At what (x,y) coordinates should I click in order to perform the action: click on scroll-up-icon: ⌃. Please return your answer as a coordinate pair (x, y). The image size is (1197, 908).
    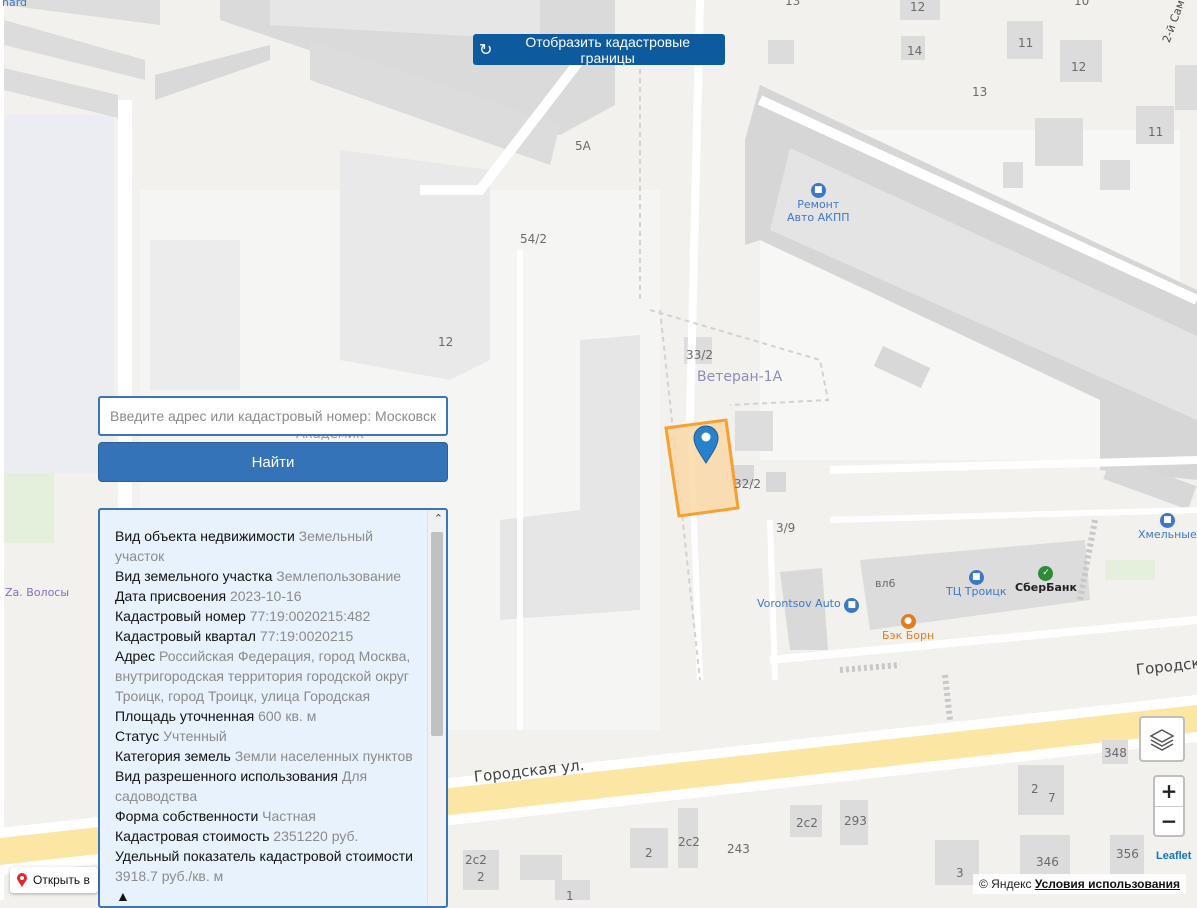
    Looking at the image, I should click on (438, 518).